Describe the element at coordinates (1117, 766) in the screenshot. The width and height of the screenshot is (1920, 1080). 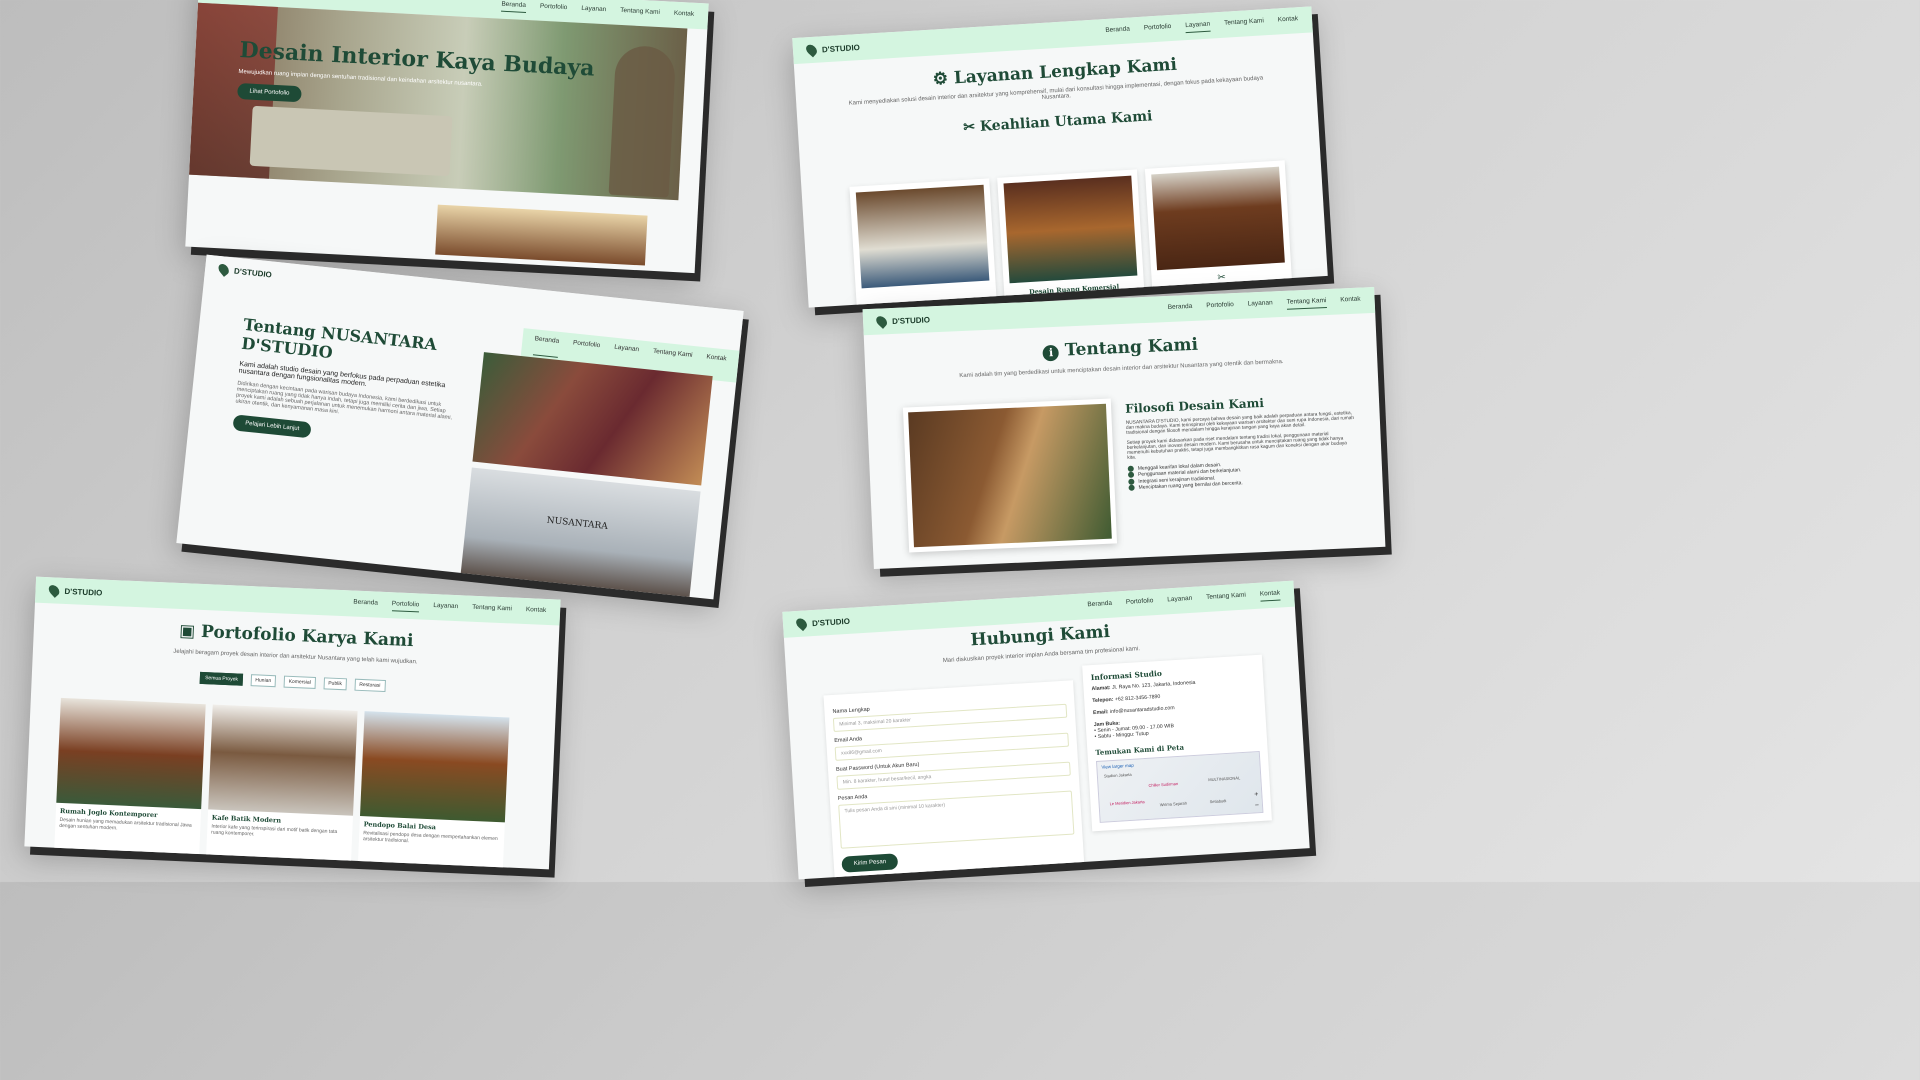
I see `map-link: View larger map` at that location.